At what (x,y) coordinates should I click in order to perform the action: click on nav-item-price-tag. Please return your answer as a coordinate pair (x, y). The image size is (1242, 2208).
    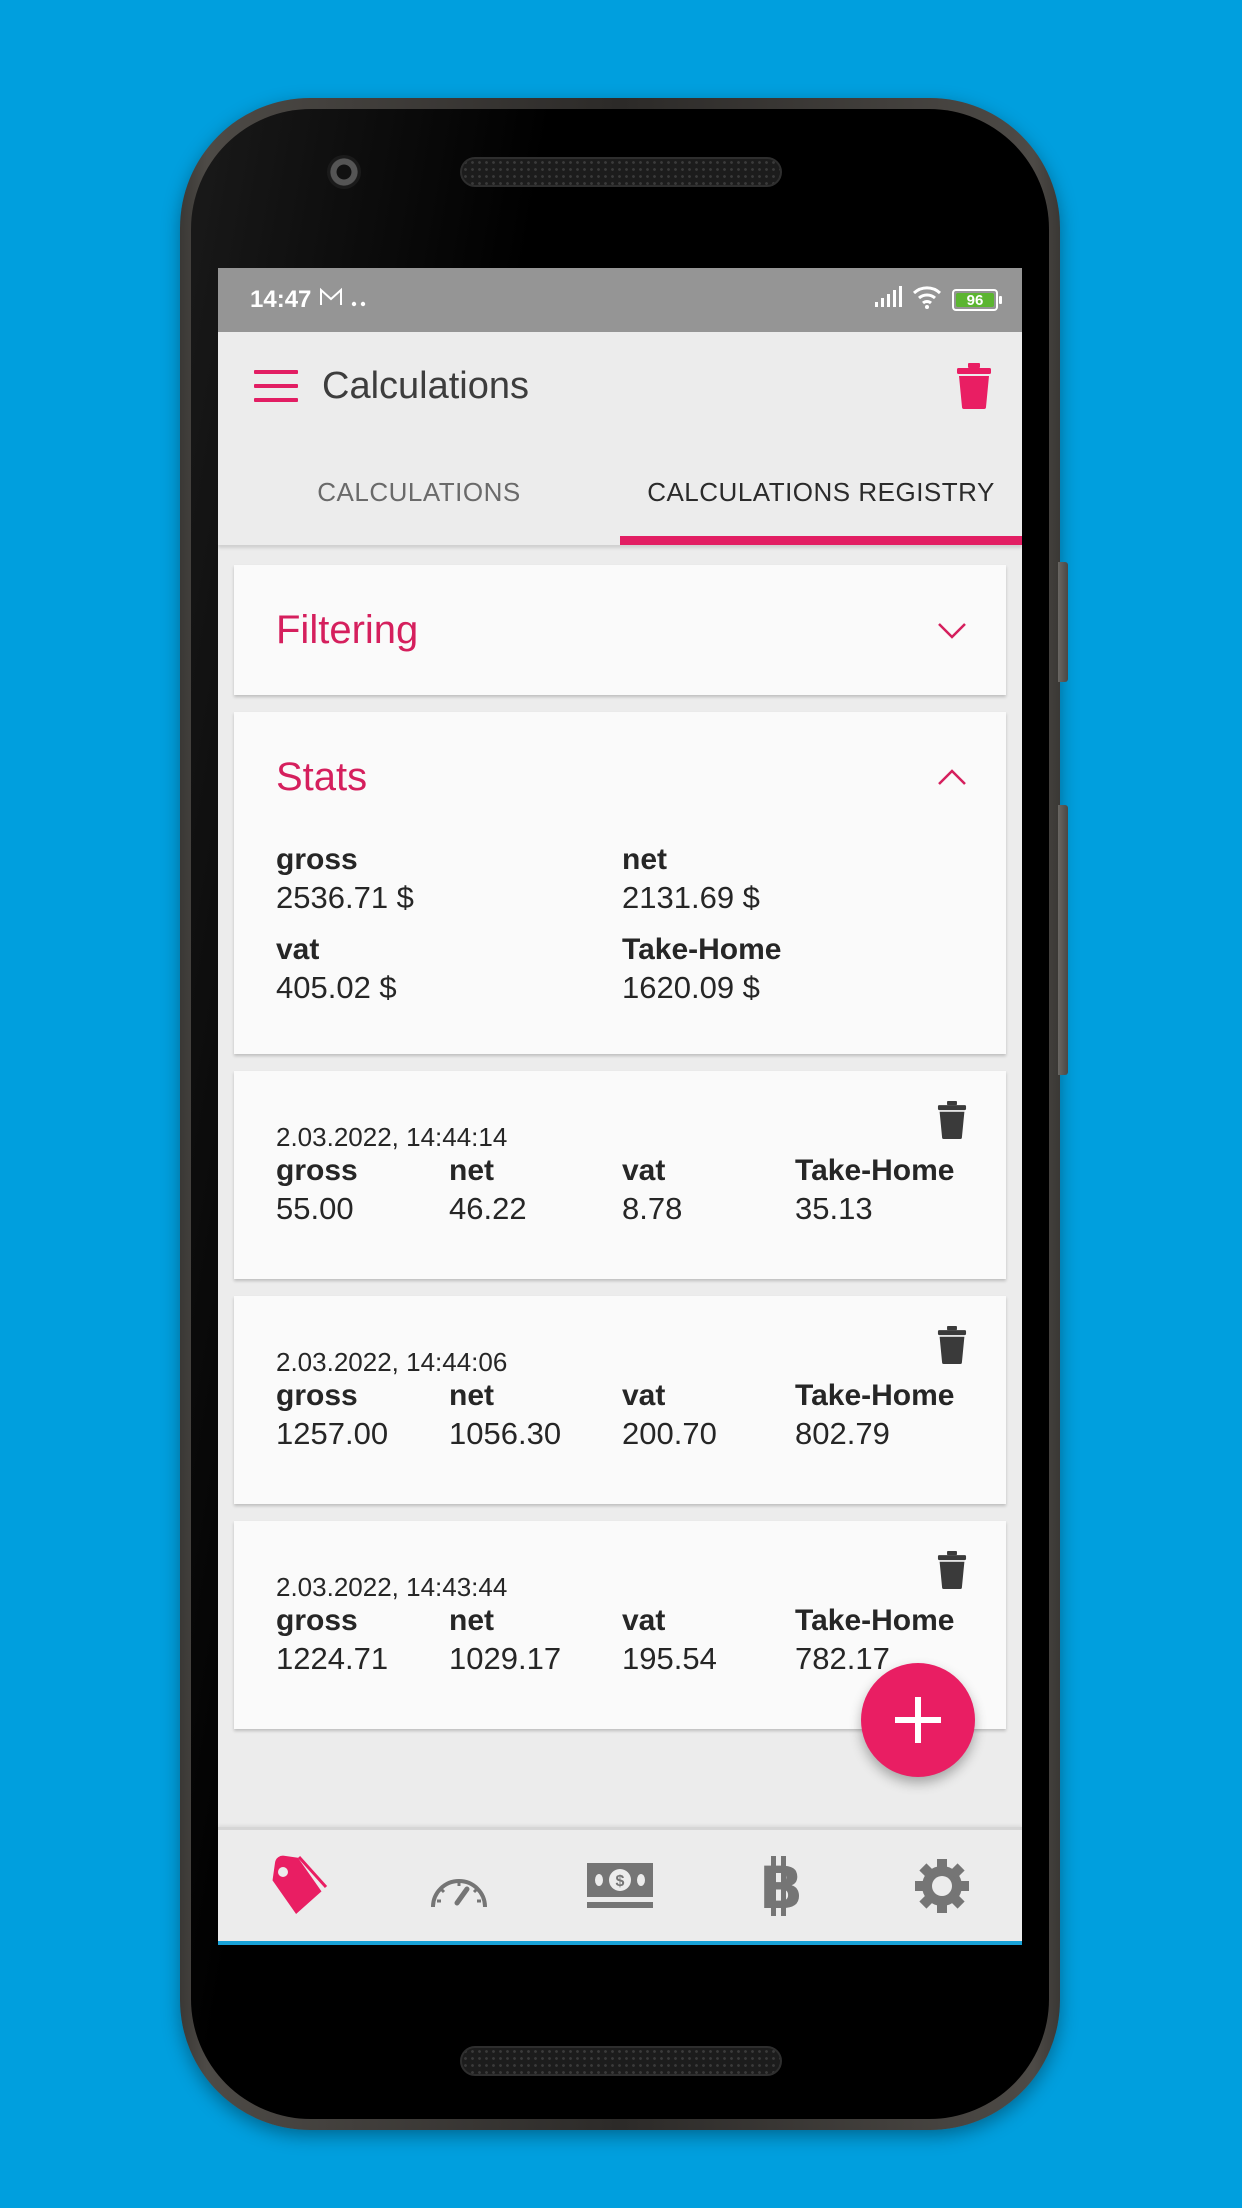
    Looking at the image, I should click on (298, 1886).